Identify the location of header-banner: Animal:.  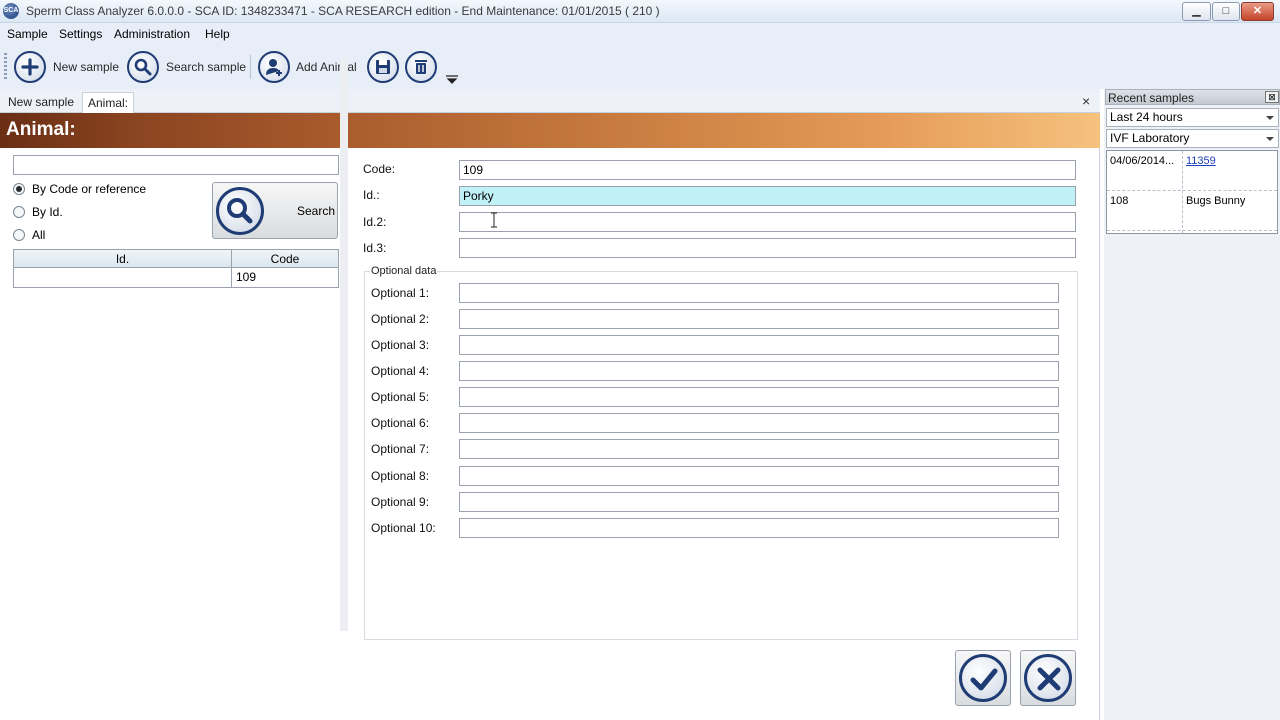
(550, 130).